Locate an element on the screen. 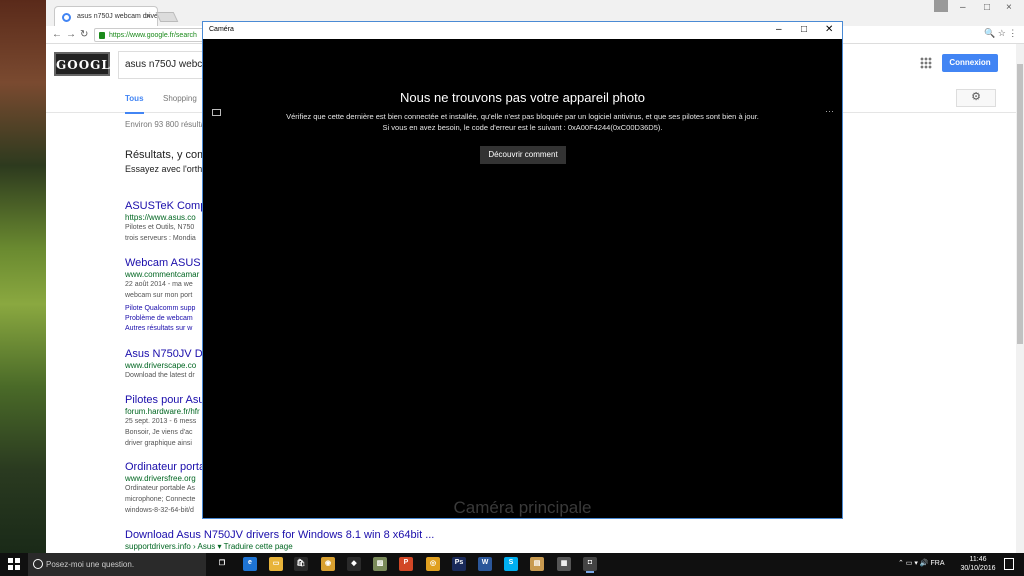 The width and height of the screenshot is (1024, 576). result-sublink: Autres résultats sur w is located at coordinates (158, 328).